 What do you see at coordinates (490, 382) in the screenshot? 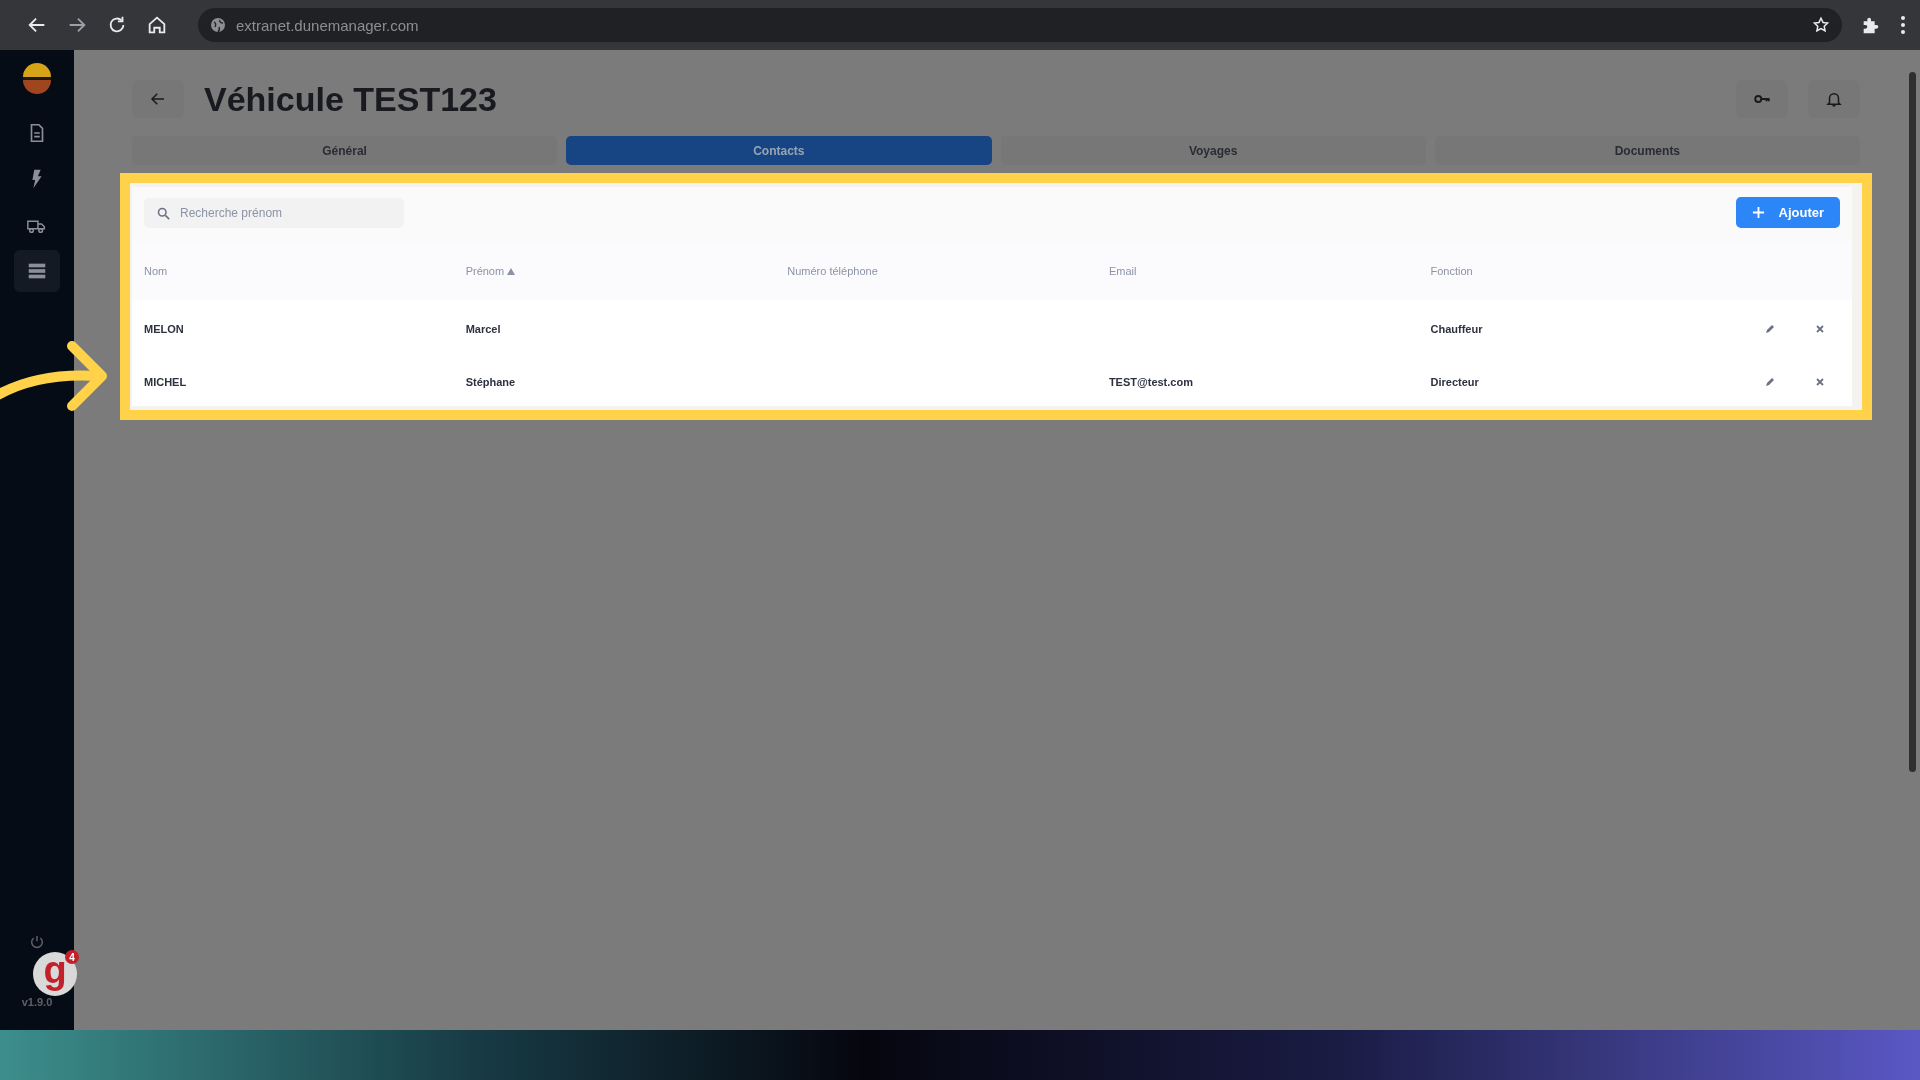
I see `table-cell: Stéphane` at bounding box center [490, 382].